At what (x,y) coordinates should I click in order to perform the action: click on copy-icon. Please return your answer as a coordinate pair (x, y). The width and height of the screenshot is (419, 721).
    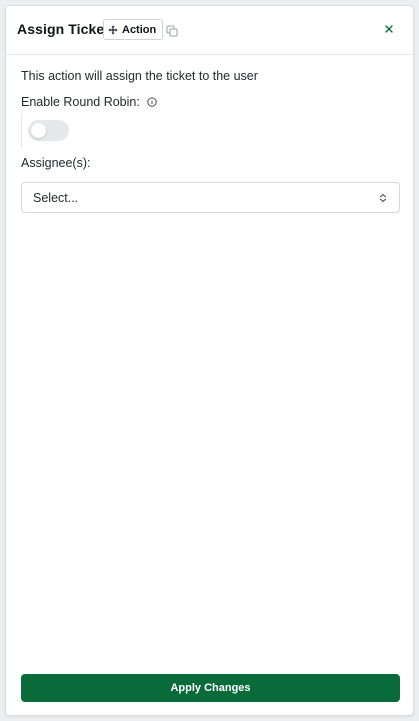
    Looking at the image, I should click on (172, 31).